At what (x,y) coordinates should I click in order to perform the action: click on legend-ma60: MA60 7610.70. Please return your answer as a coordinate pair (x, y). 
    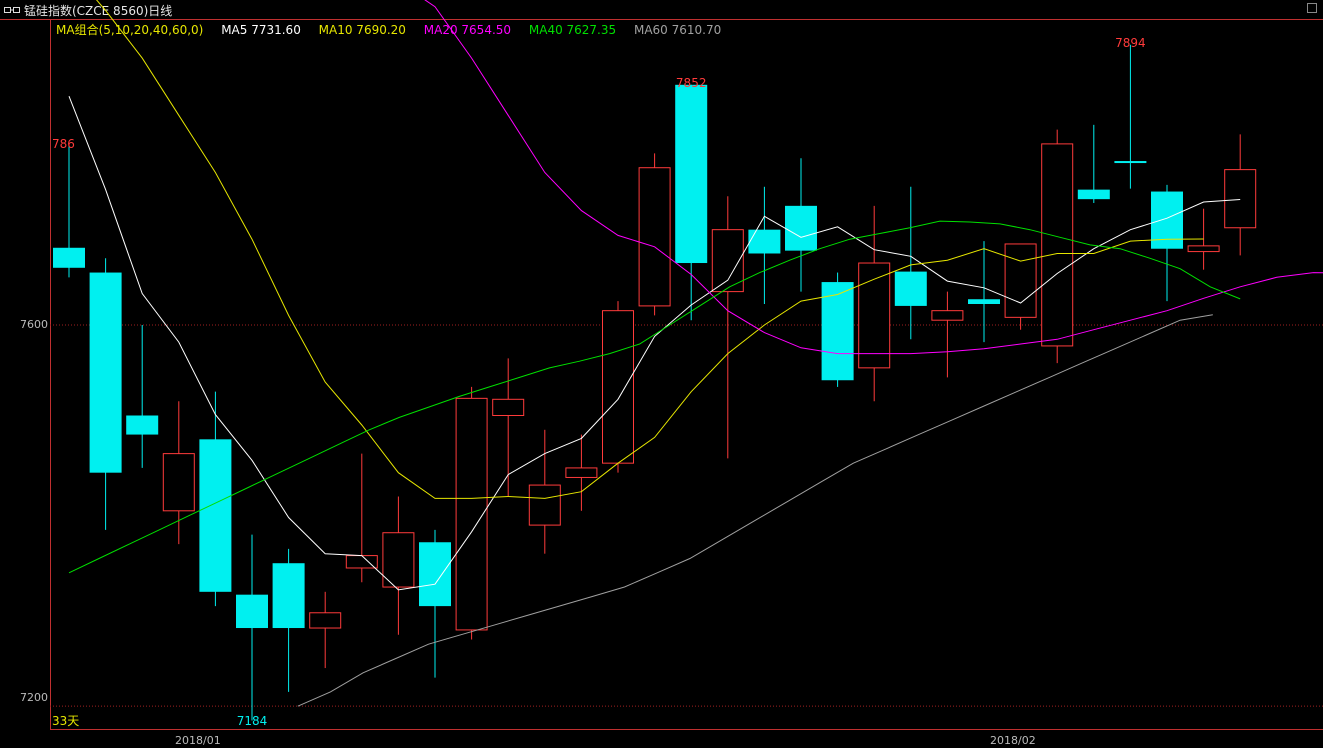
    Looking at the image, I should click on (677, 30).